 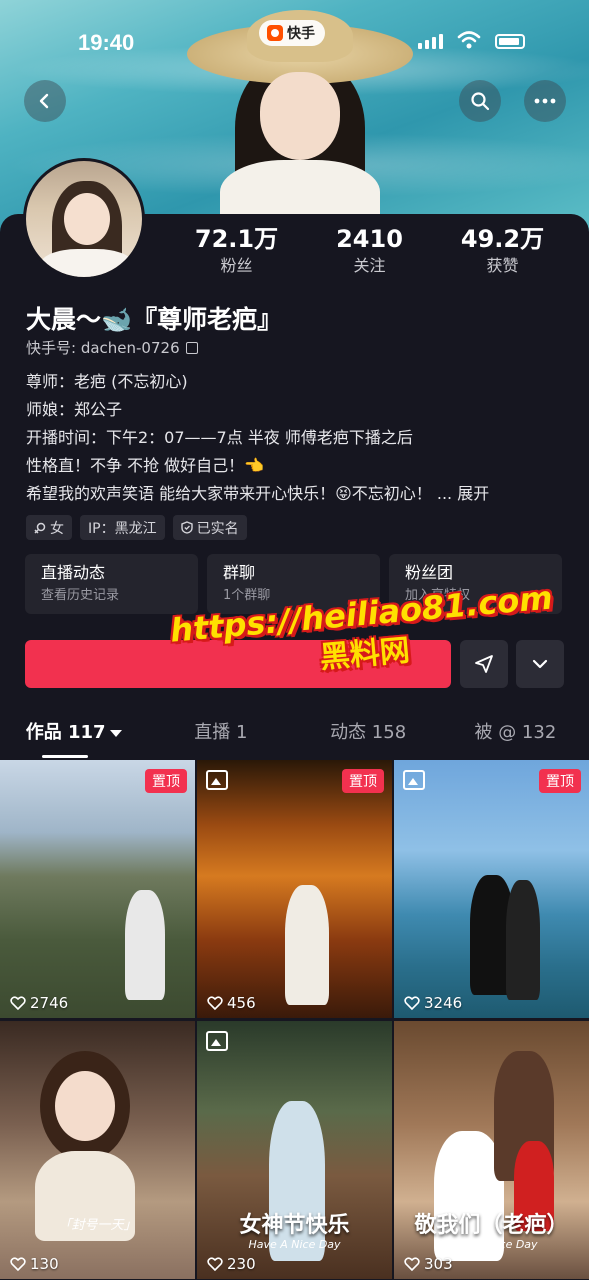 I want to click on profile-tags: 女 IP：黑龙江 已实名, so click(x=136, y=527).